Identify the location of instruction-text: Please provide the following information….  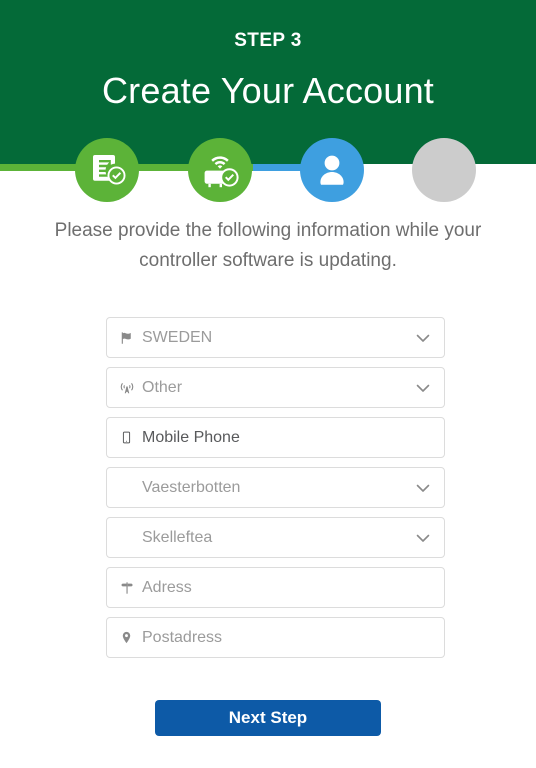
(268, 245).